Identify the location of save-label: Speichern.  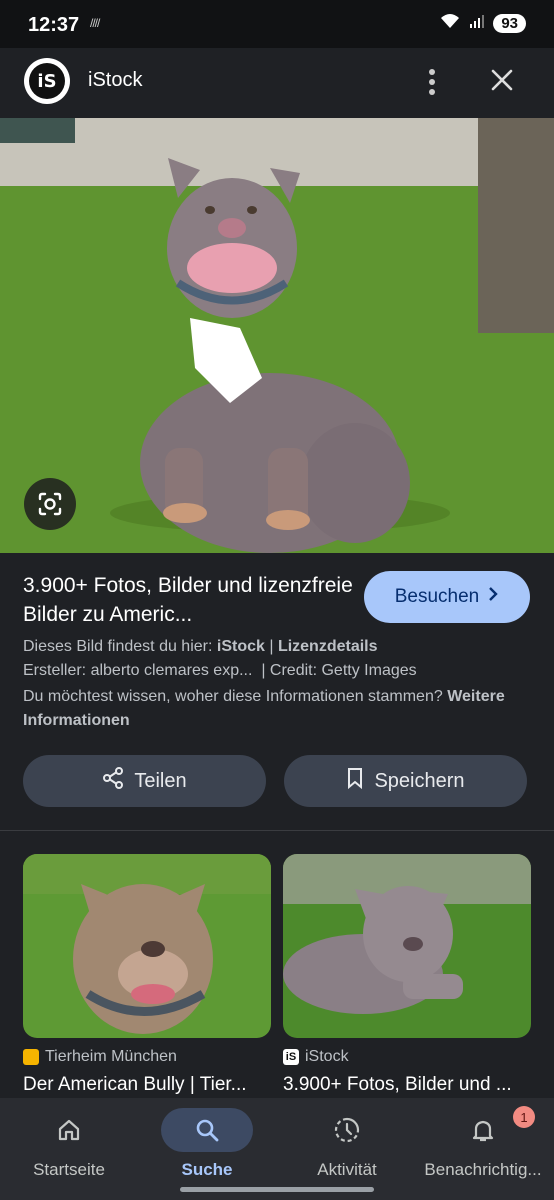
(419, 780).